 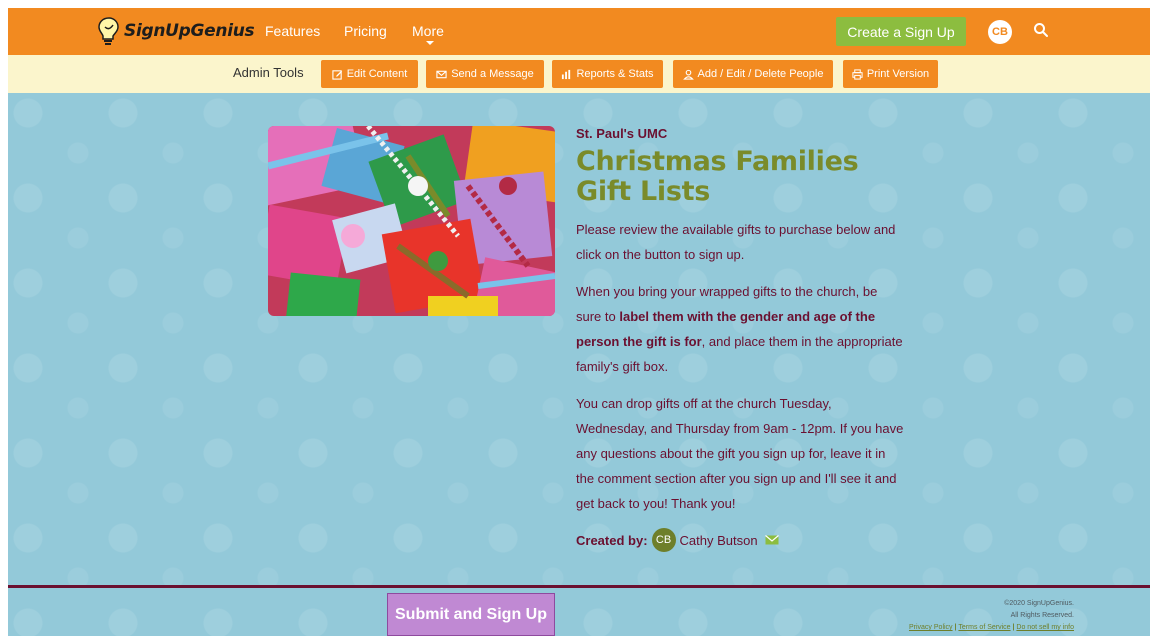 I want to click on signup-image, so click(x=411, y=221).